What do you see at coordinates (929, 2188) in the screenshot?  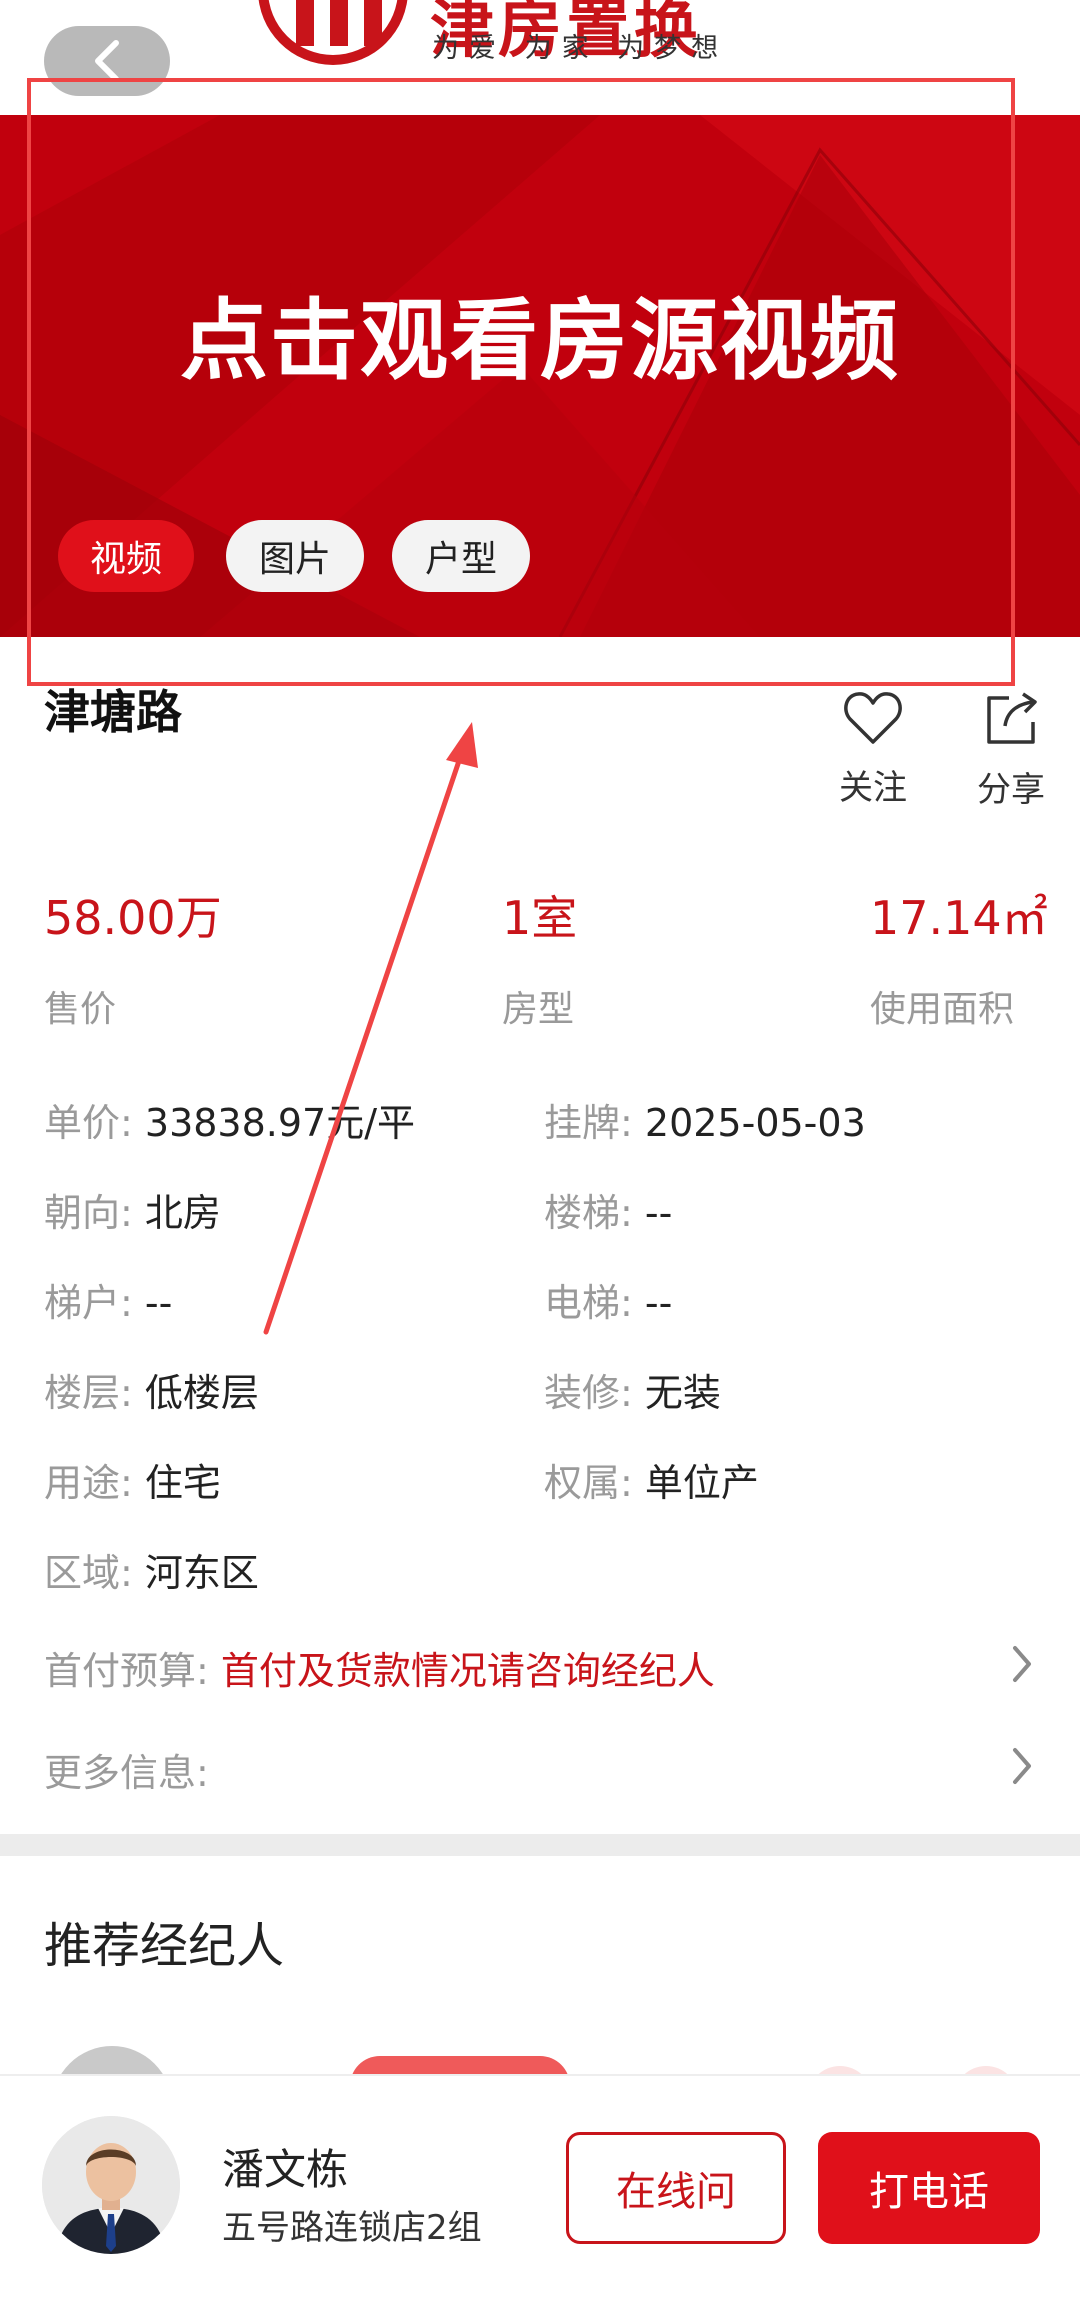 I see `call-button: 打电话` at bounding box center [929, 2188].